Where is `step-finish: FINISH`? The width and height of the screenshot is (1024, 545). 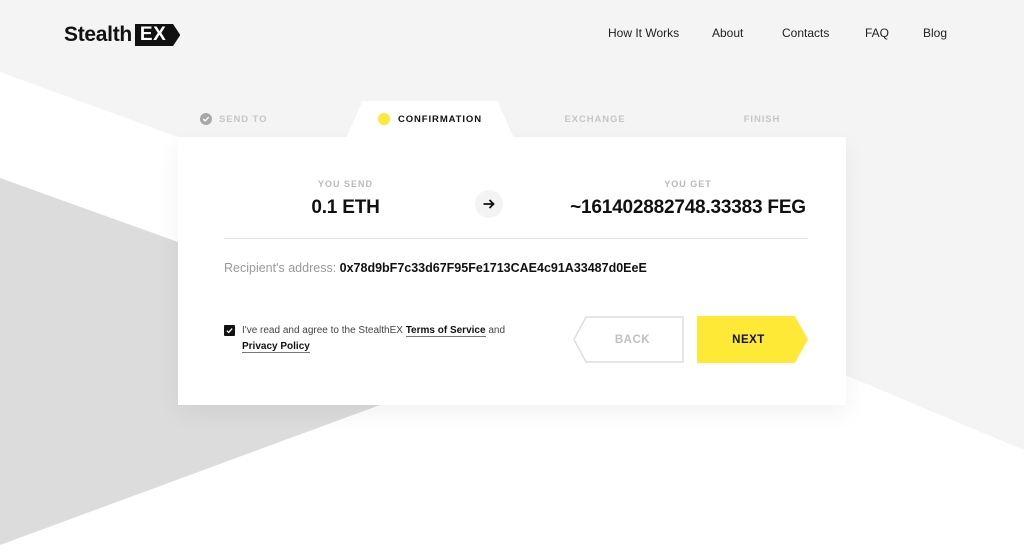 step-finish: FINISH is located at coordinates (762, 119).